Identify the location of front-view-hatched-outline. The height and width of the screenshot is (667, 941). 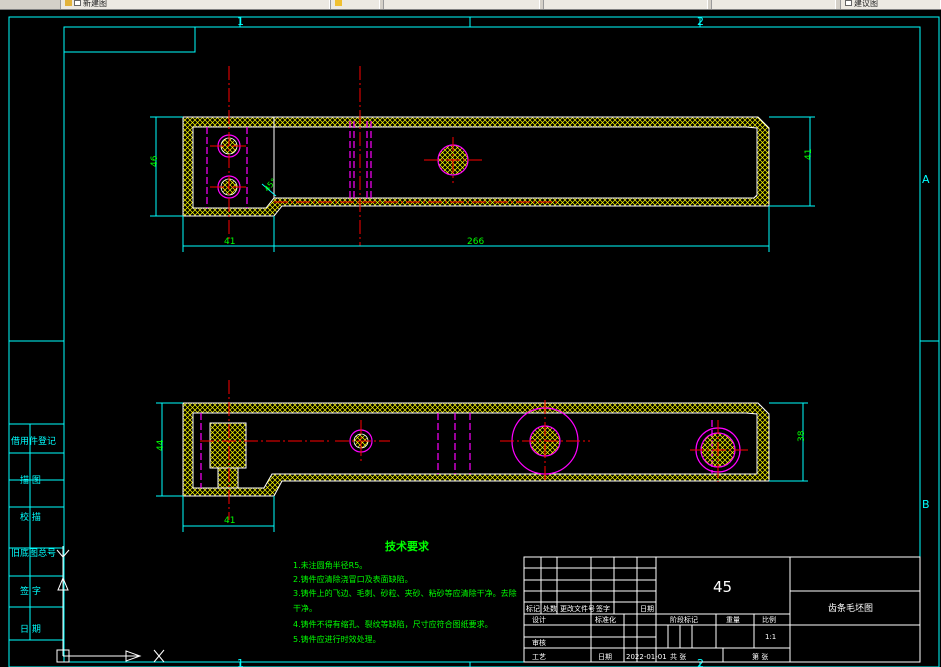
(476, 449).